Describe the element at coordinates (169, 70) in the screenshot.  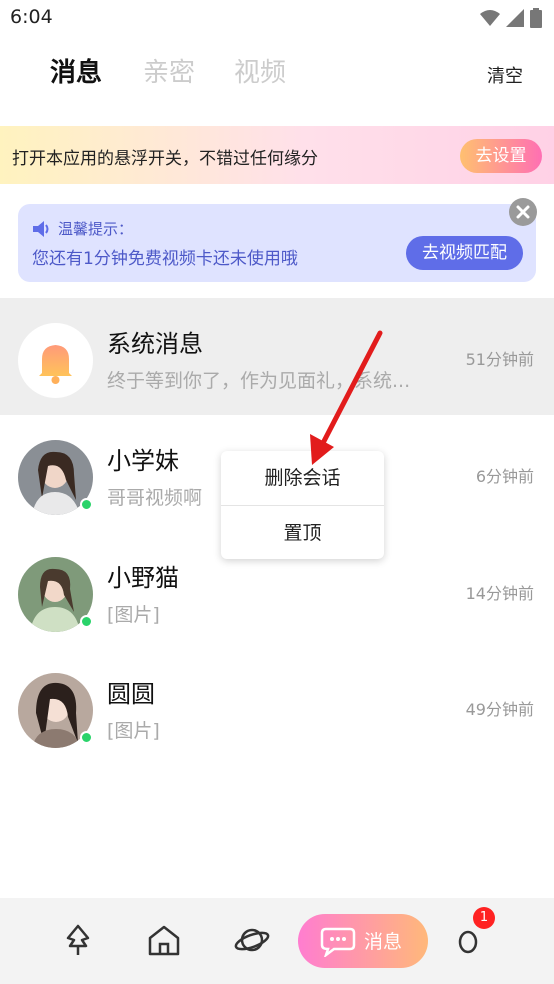
I see `tab-intimate: 亲密` at that location.